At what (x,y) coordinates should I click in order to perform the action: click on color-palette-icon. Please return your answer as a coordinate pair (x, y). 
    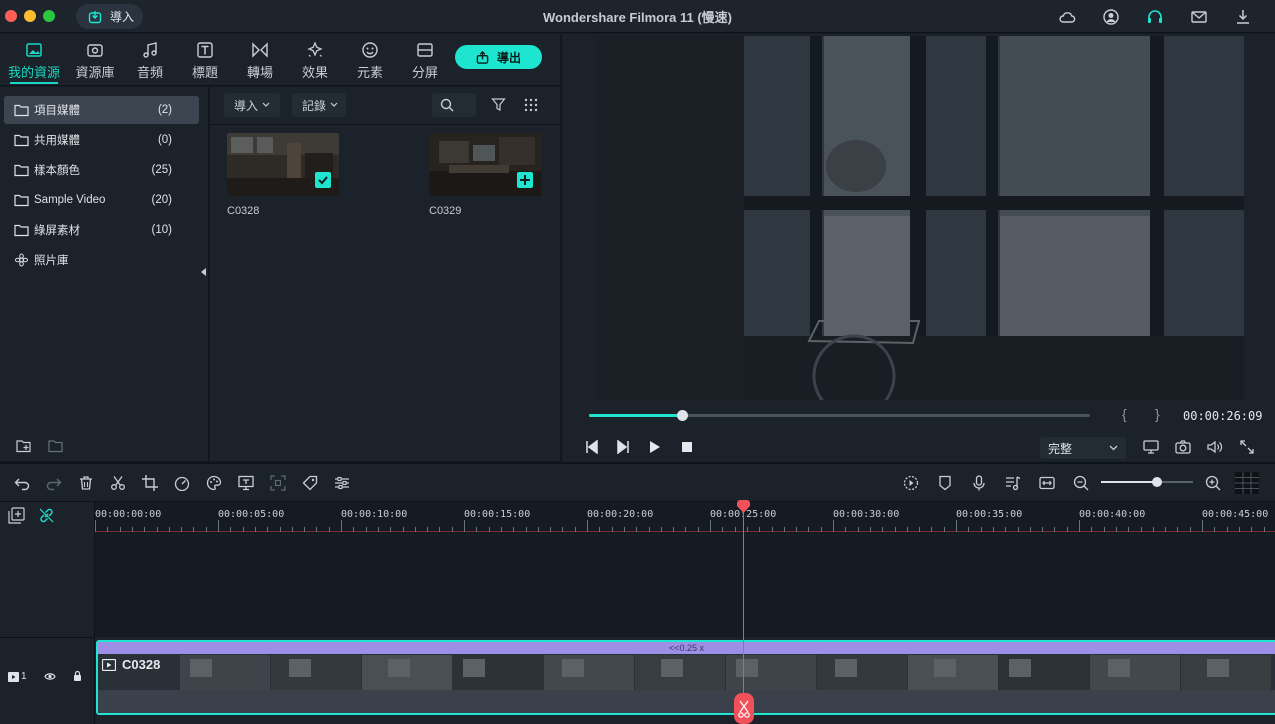
    Looking at the image, I should click on (214, 483).